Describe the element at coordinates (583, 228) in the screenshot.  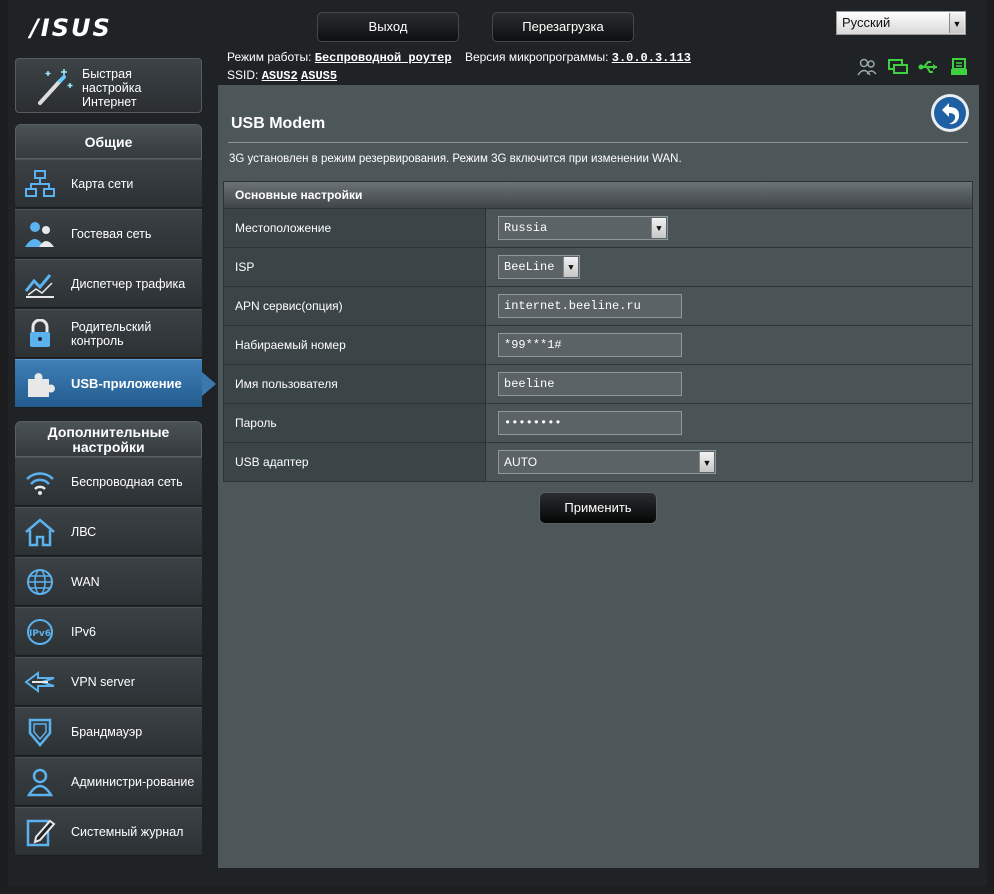
I see `location-select: Russia ▼` at that location.